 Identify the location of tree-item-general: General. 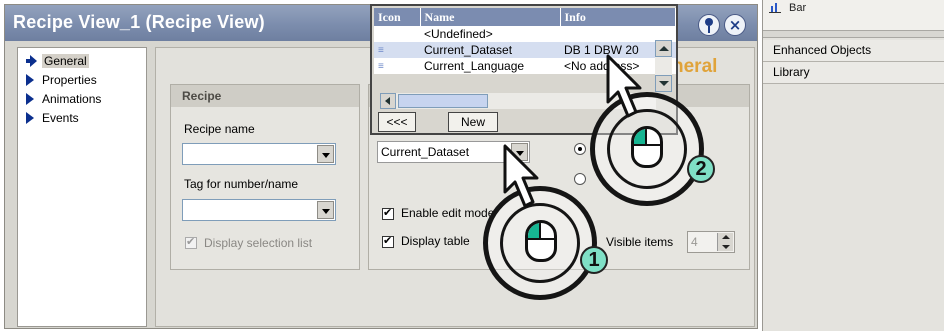
(57, 61).